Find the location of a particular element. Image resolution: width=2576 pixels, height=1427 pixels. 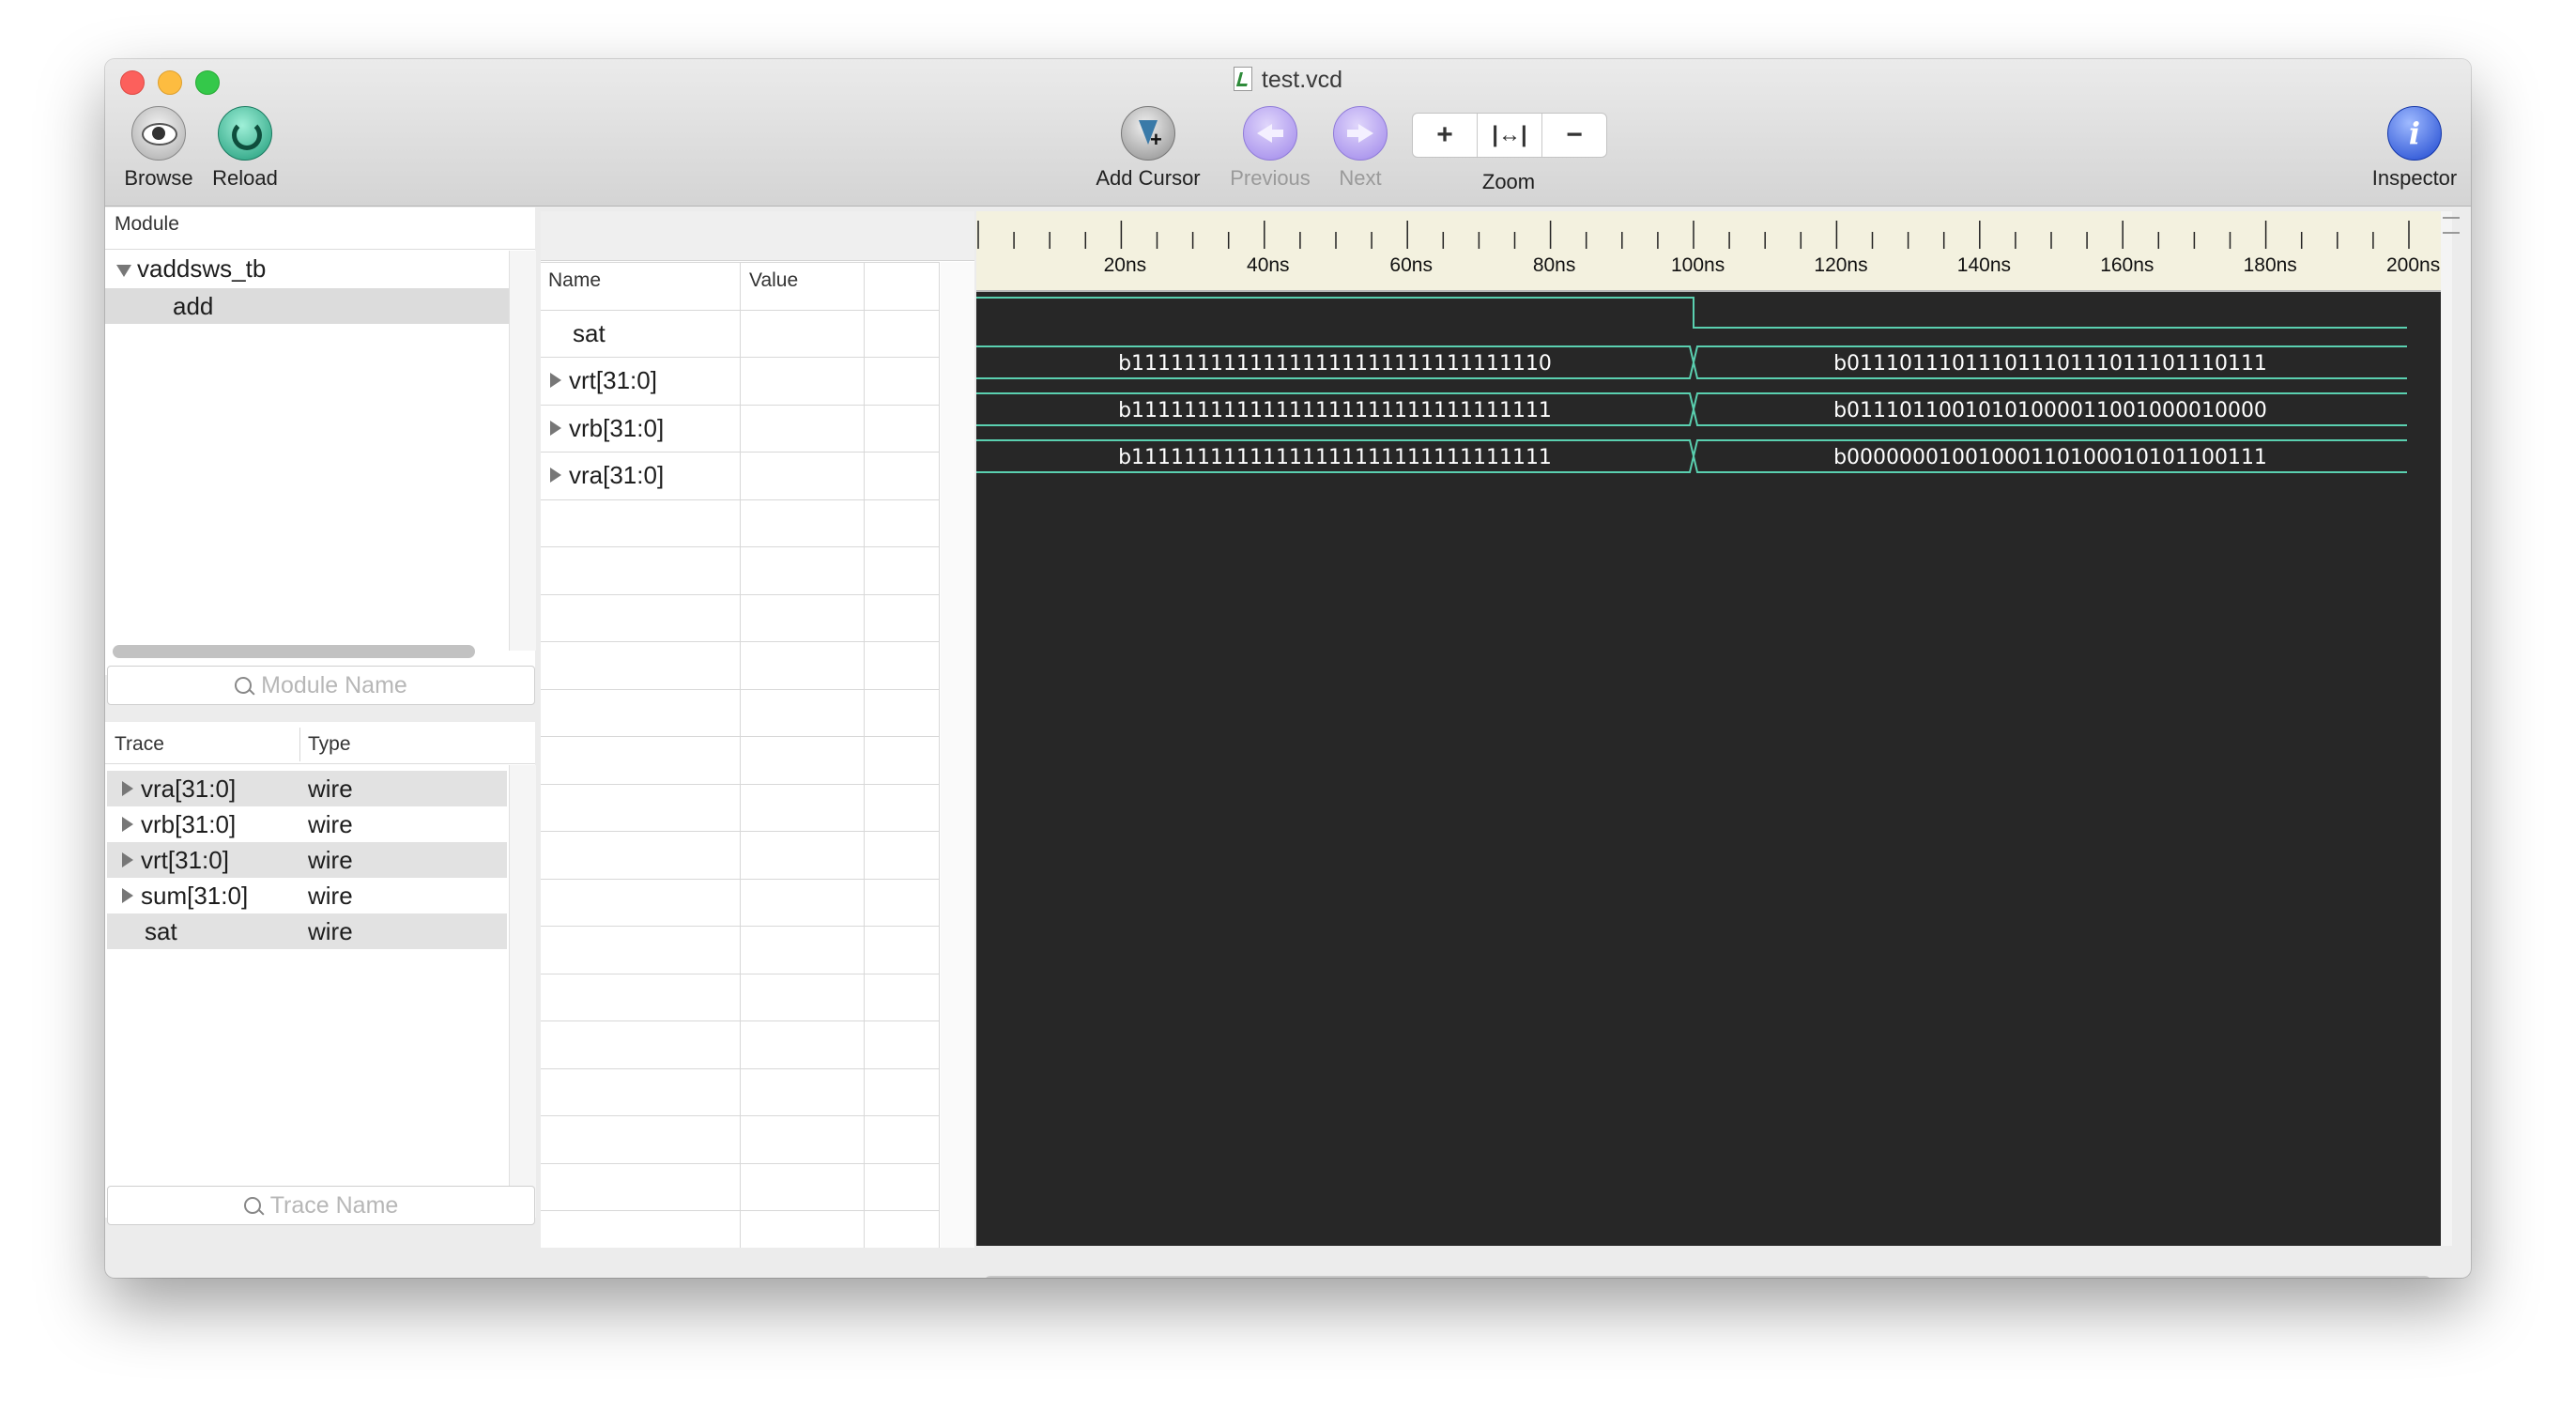

tree-item-vaddsws-tb: vaddsws_tb is located at coordinates (307, 268).